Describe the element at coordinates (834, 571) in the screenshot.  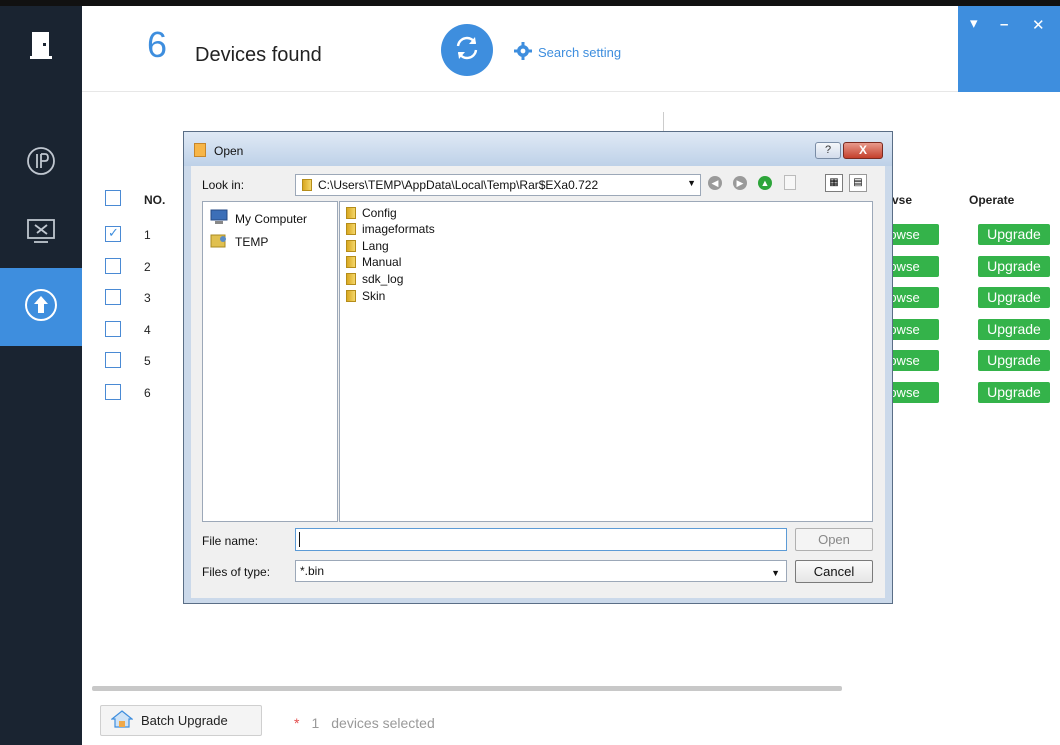
I see `cancel-button: Cancel` at that location.